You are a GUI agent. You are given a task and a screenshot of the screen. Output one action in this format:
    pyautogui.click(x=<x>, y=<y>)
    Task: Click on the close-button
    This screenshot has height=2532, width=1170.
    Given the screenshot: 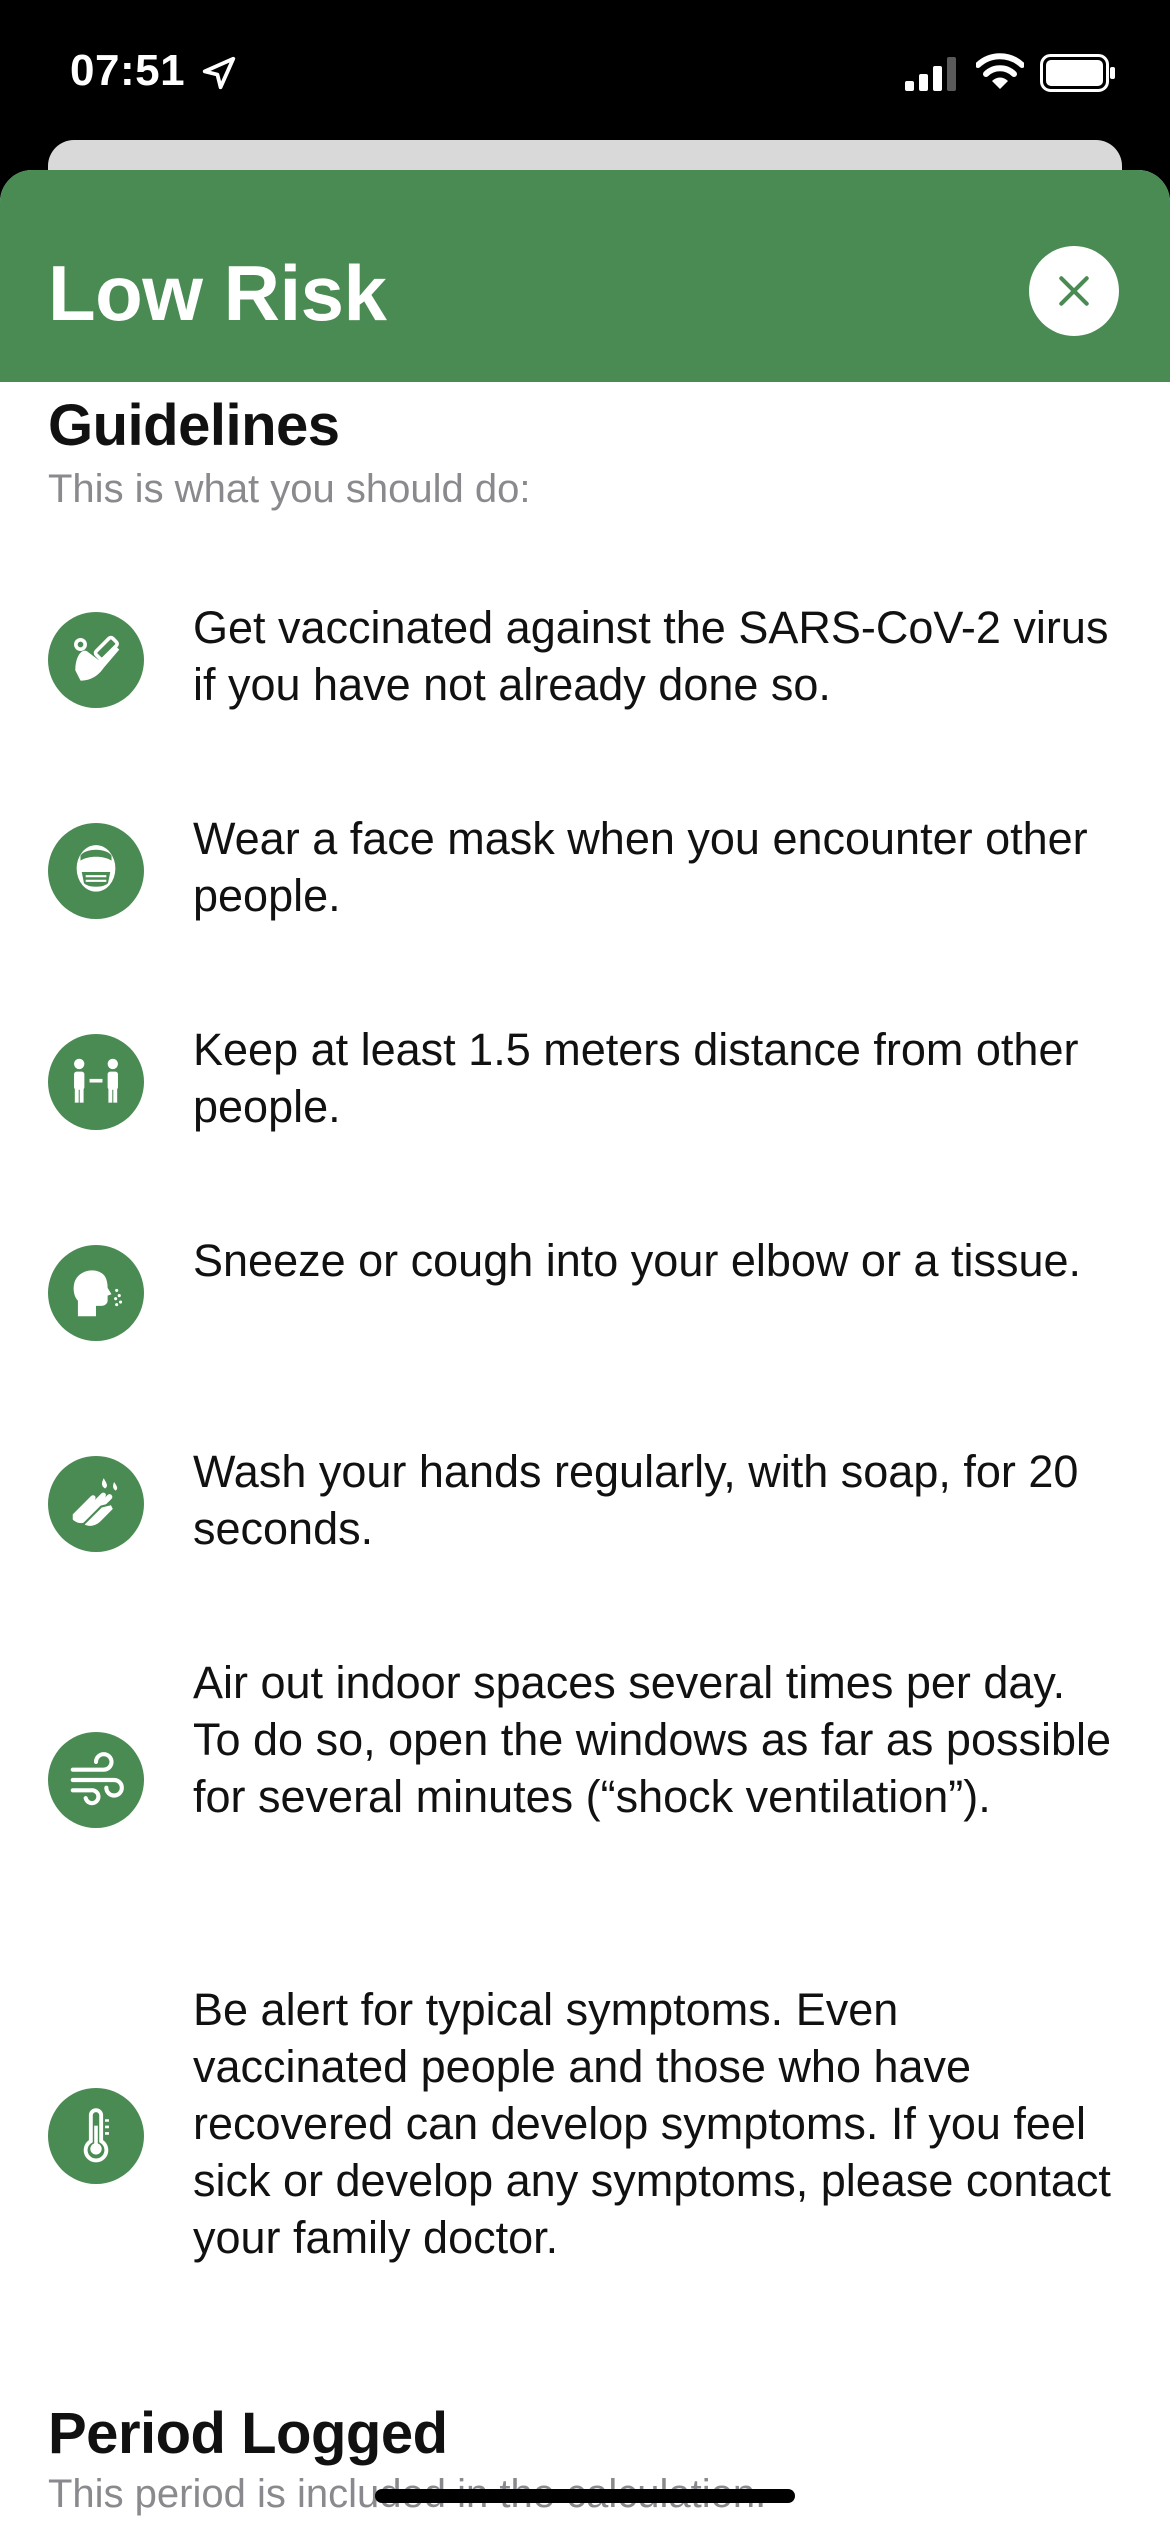 What is the action you would take?
    pyautogui.click(x=1074, y=291)
    